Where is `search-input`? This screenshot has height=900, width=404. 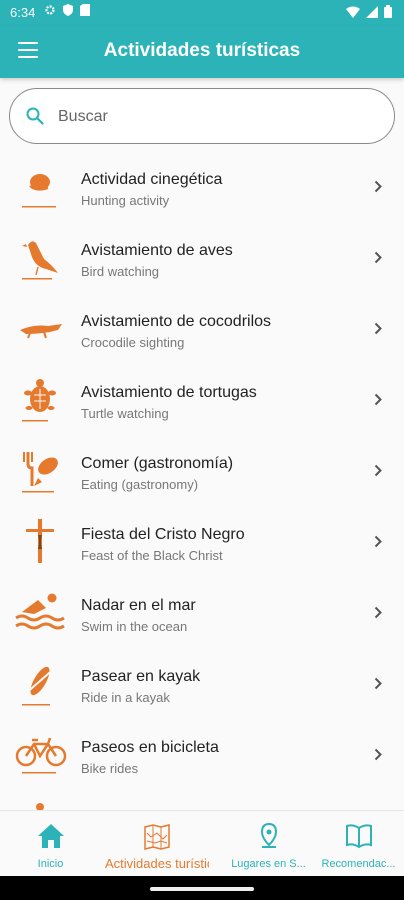 search-input is located at coordinates (208, 117).